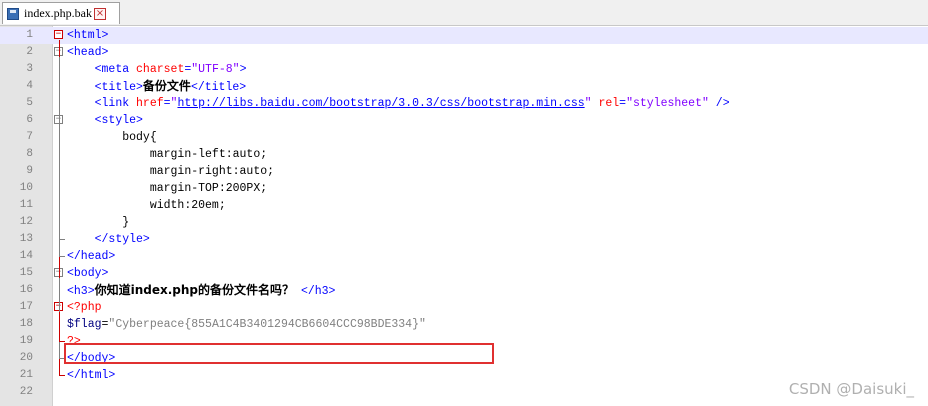 The image size is (928, 406). I want to click on tab-title: index.php.bak, so click(58, 13).